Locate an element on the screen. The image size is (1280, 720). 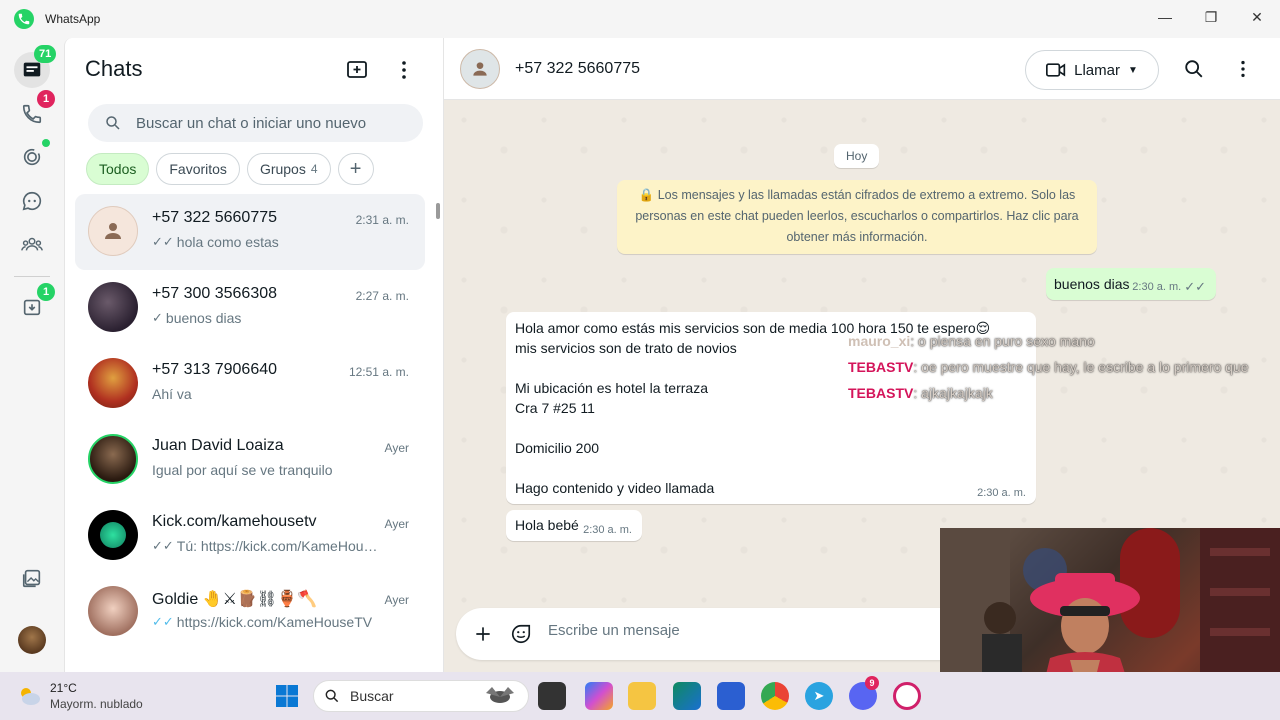
chat-list-scrollbar is located at coordinates (438, 430).